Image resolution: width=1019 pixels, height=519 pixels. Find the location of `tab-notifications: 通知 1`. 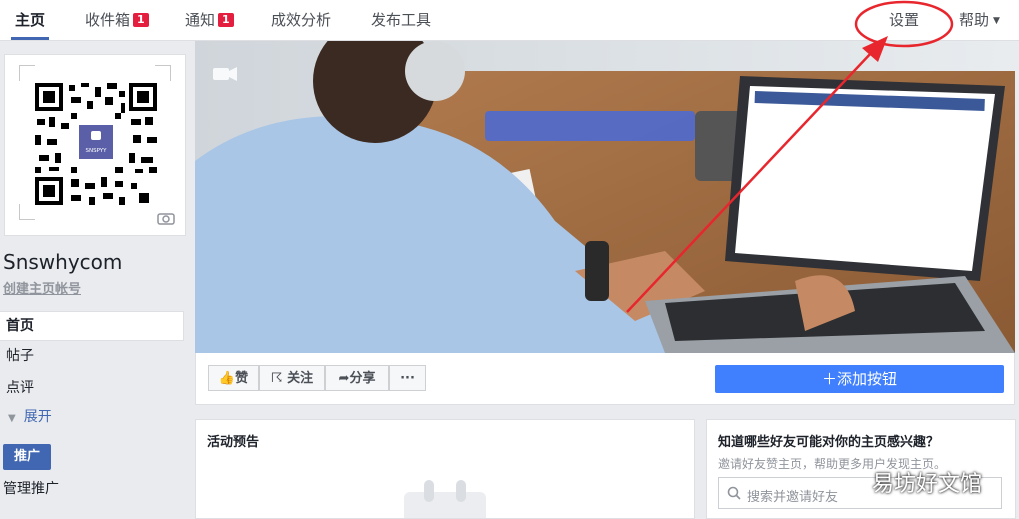

tab-notifications: 通知 1 is located at coordinates (209, 20).